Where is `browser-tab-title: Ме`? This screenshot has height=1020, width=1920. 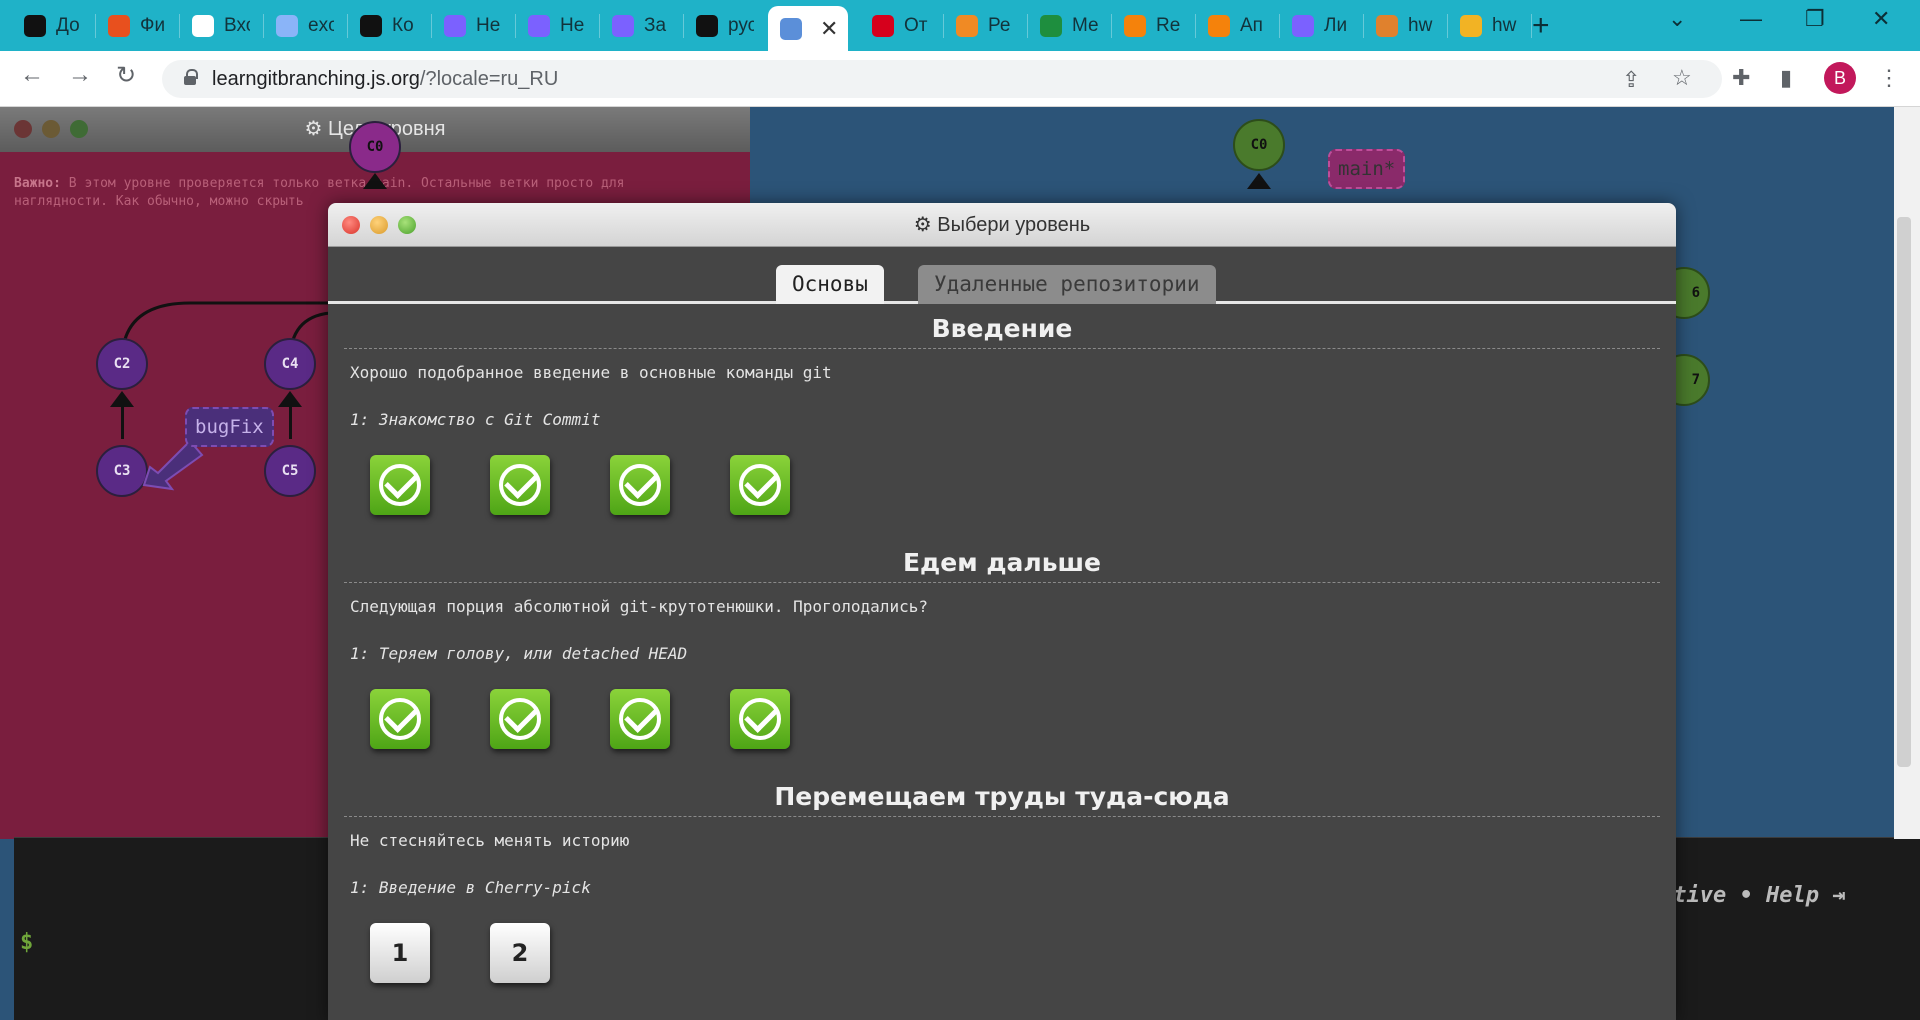 browser-tab-title: Ме is located at coordinates (1085, 25).